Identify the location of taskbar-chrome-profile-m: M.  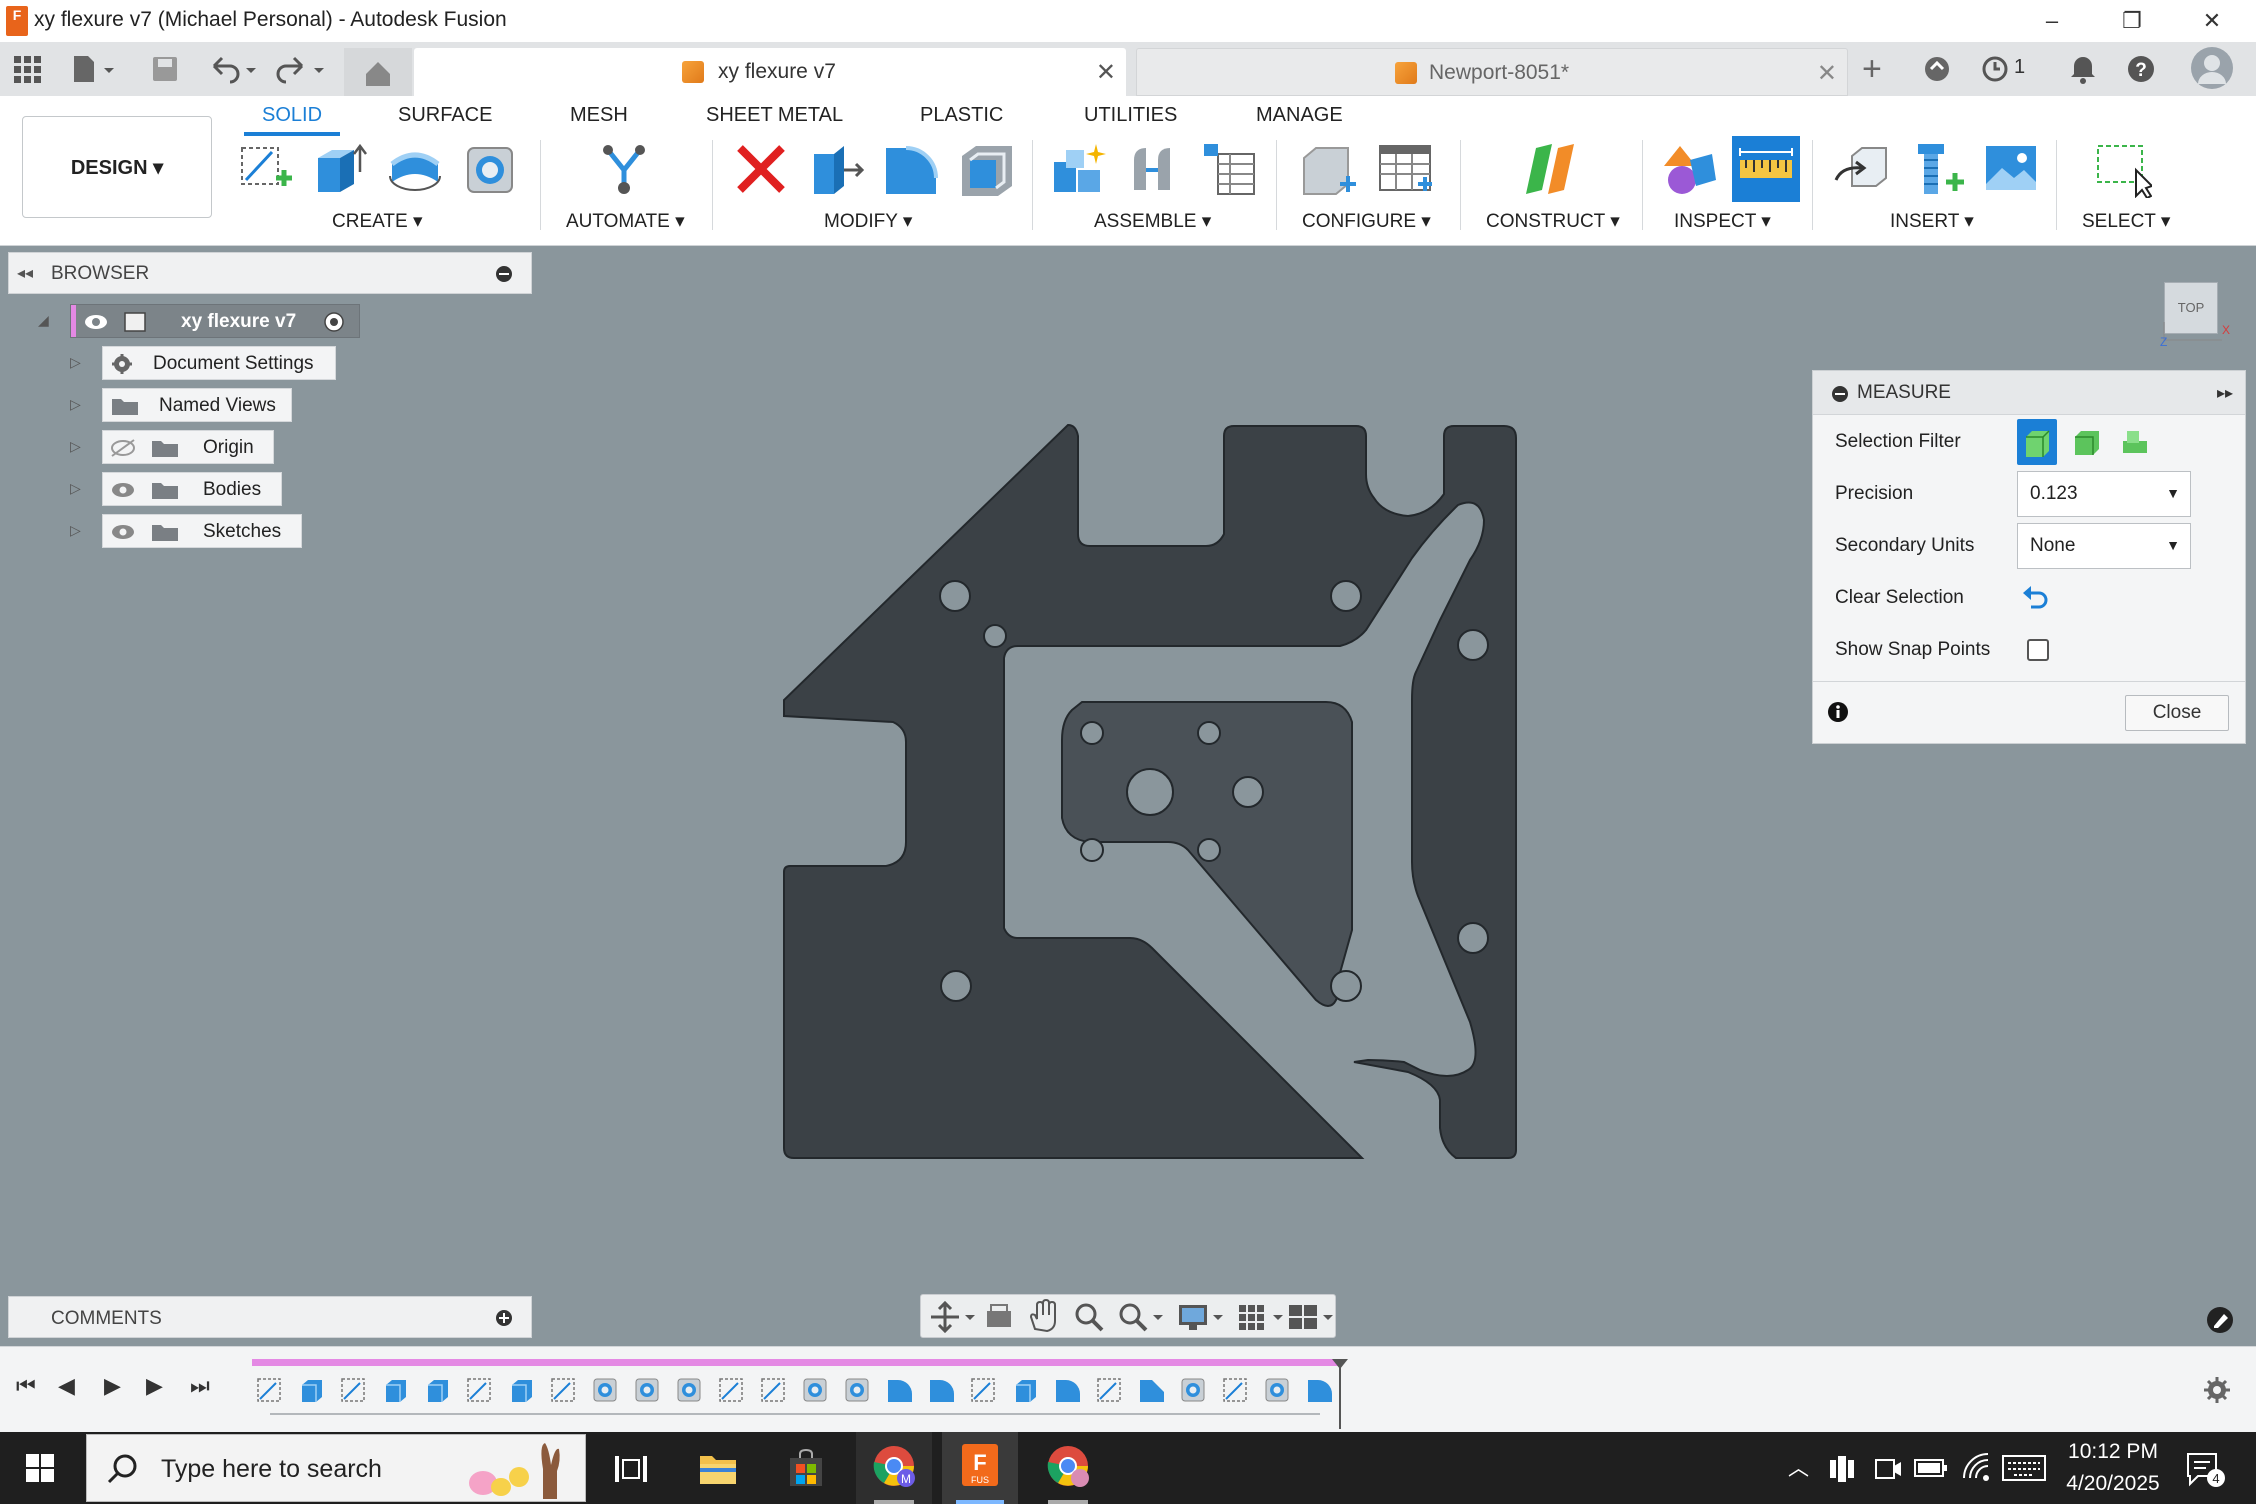
(894, 1468).